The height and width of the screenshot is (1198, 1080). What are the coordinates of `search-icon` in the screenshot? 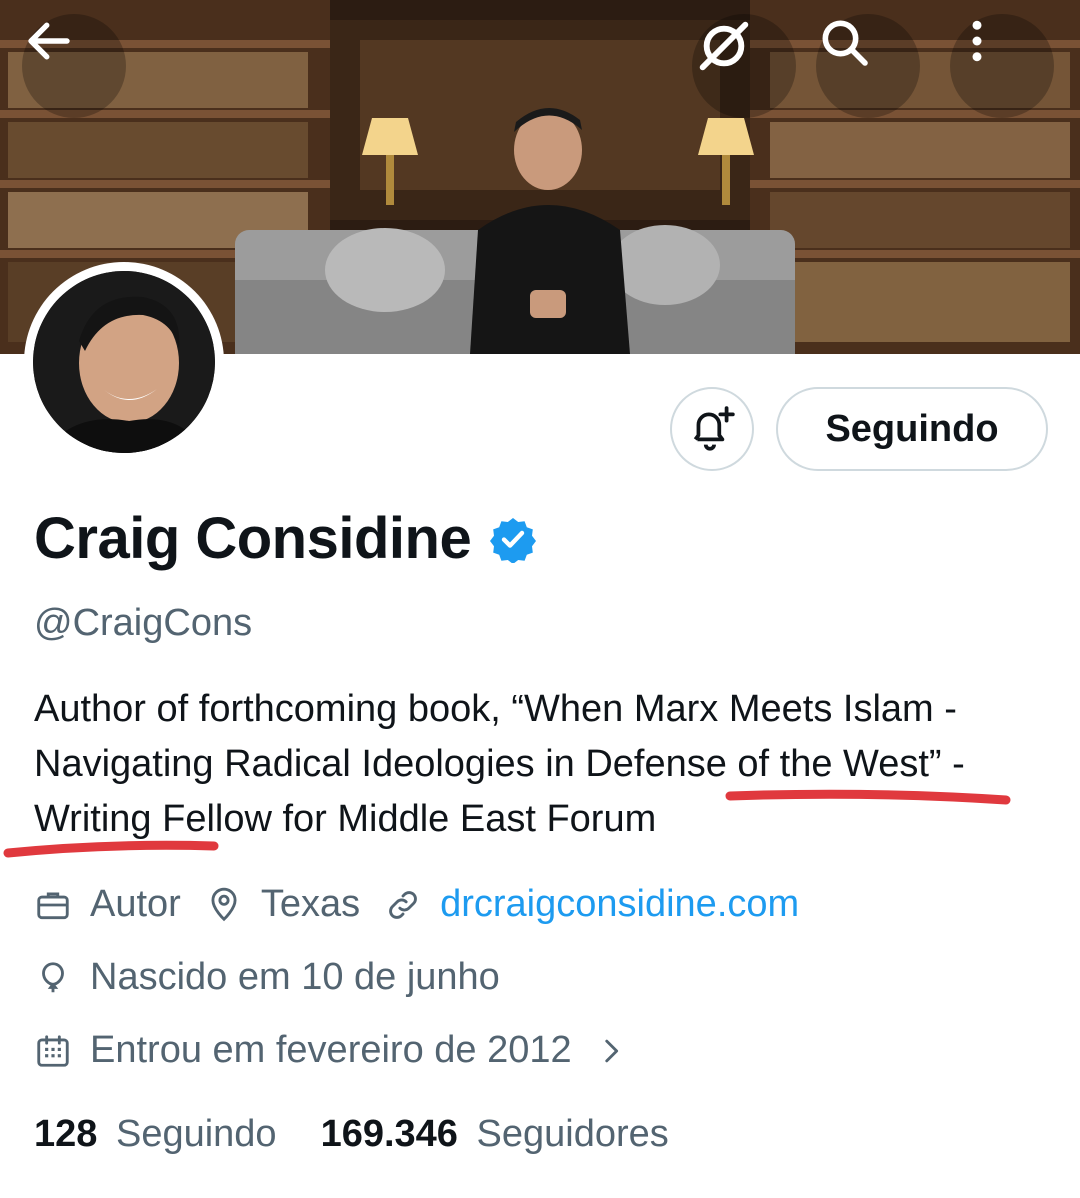 It's located at (845, 43).